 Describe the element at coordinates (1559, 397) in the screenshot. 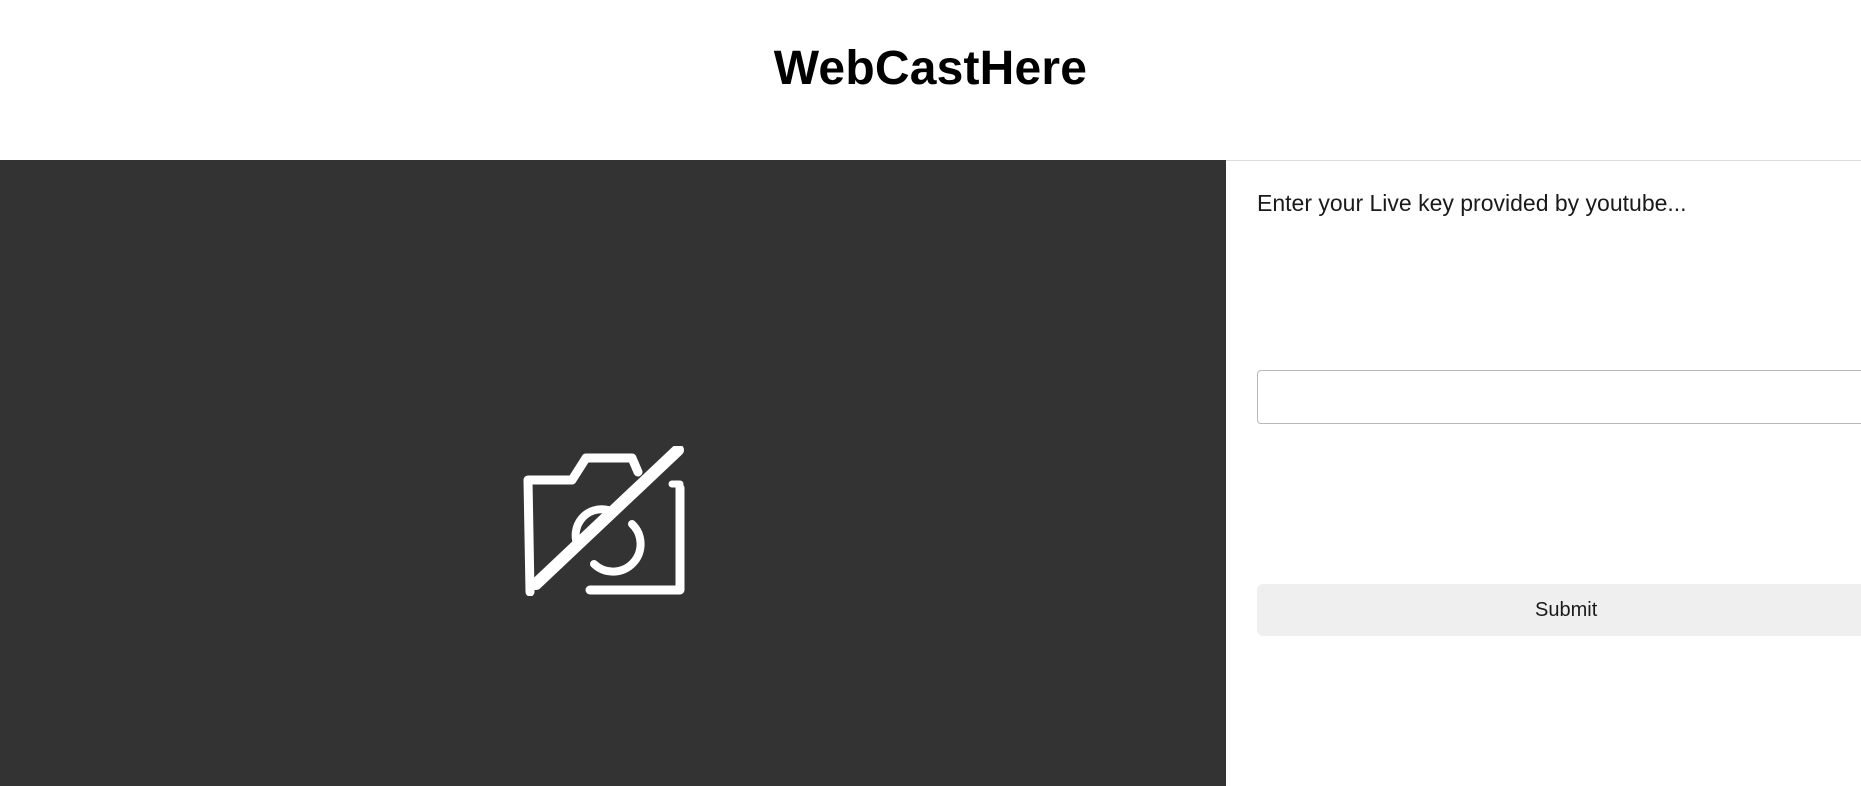

I see `live-key-input` at that location.